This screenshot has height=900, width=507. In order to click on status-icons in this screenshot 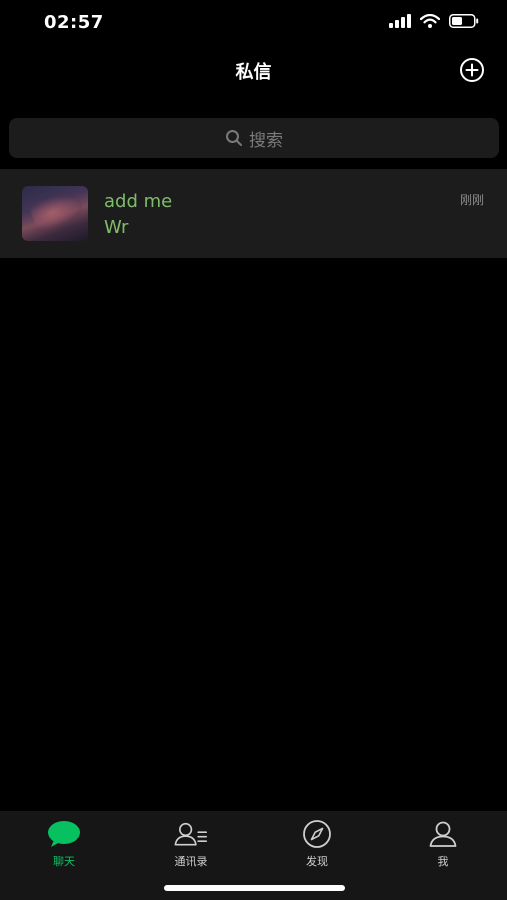, I will do `click(434, 21)`.